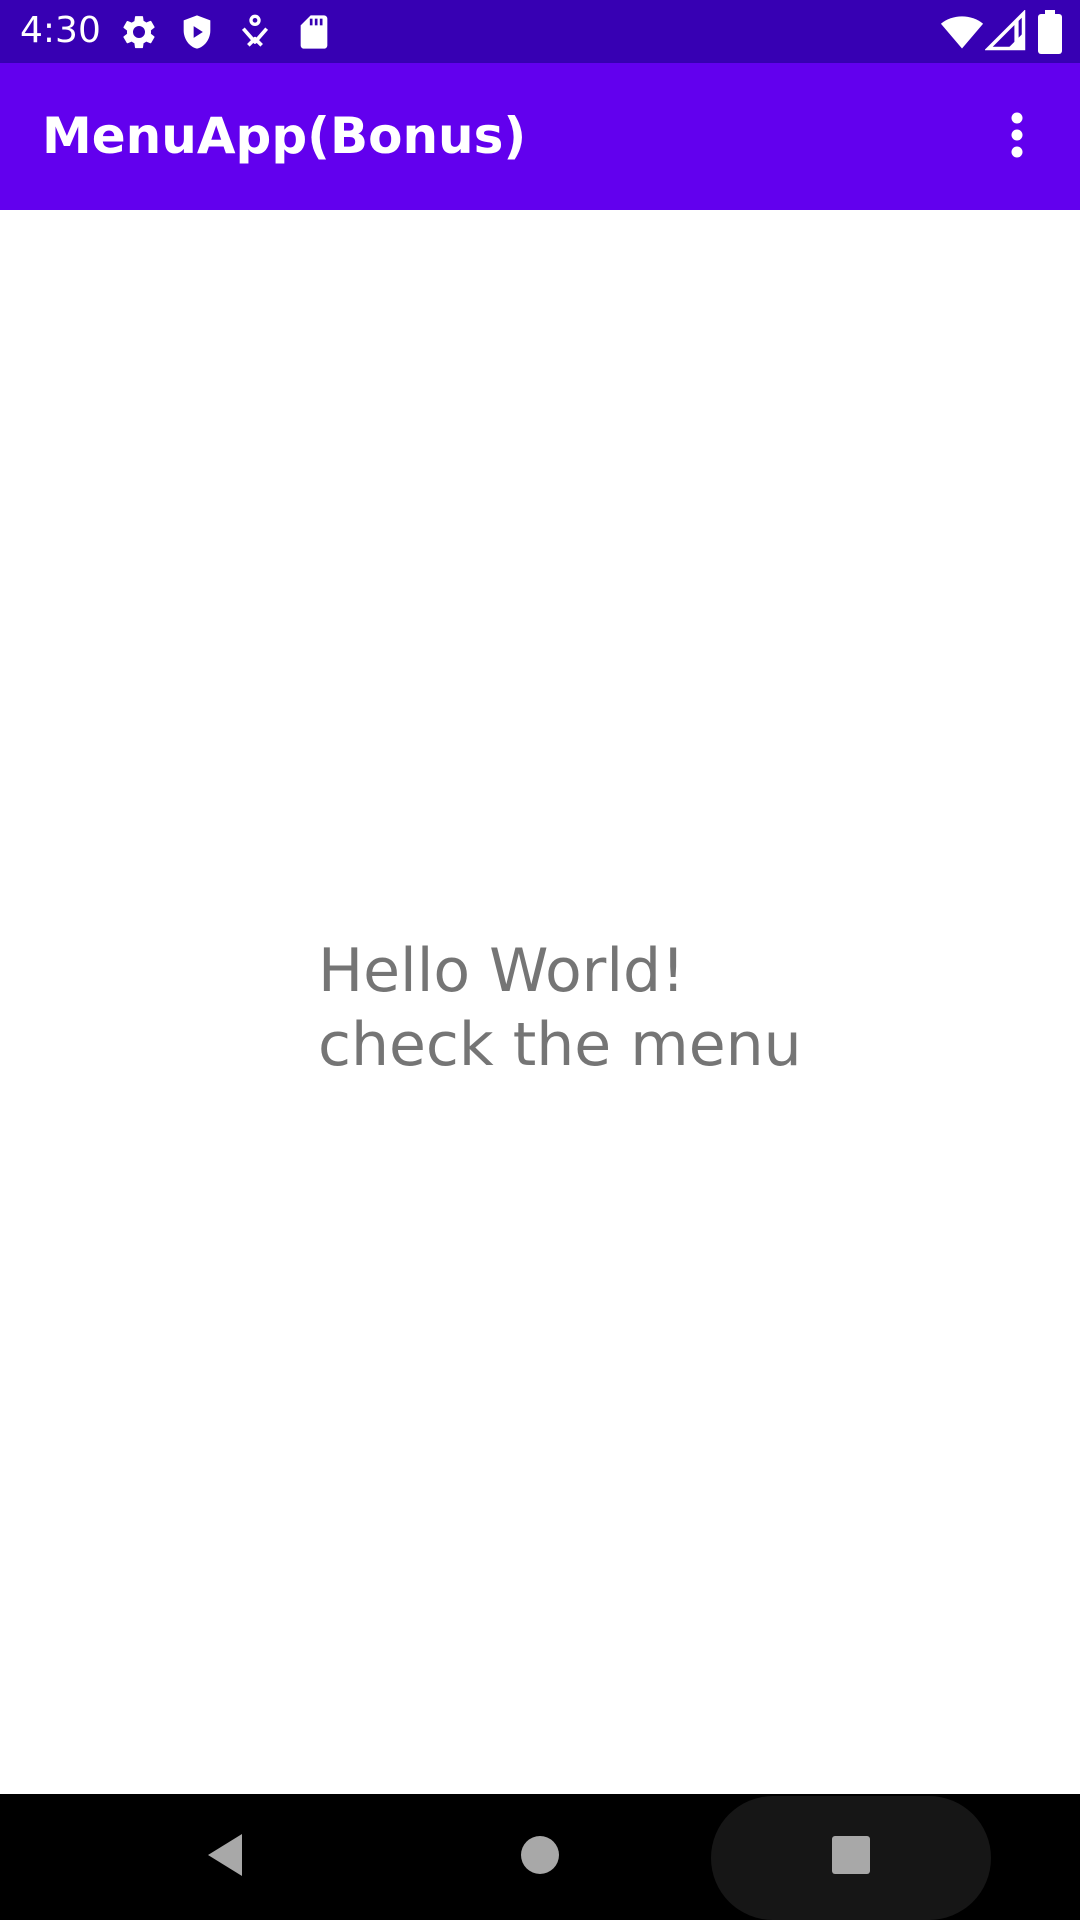 The height and width of the screenshot is (1920, 1080). I want to click on home-icon, so click(540, 1857).